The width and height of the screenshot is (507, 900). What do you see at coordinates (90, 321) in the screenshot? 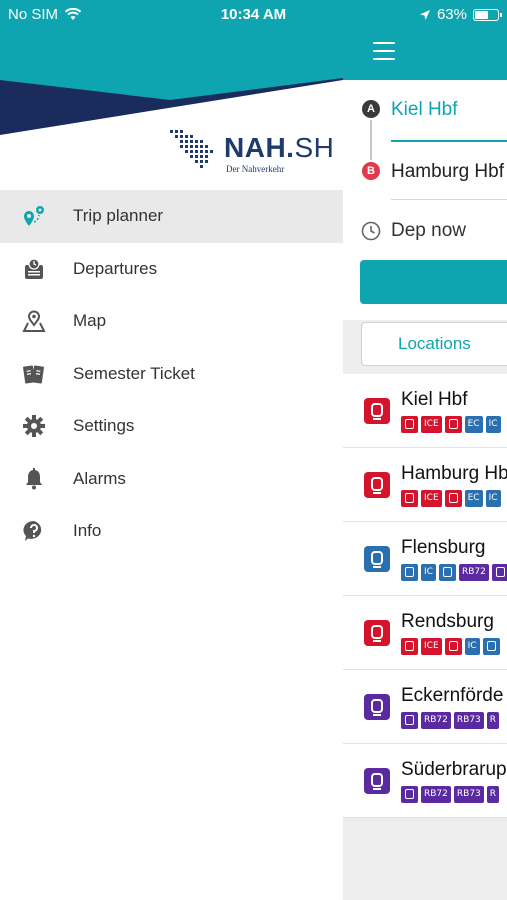
I see `nav-label-map: Map` at bounding box center [90, 321].